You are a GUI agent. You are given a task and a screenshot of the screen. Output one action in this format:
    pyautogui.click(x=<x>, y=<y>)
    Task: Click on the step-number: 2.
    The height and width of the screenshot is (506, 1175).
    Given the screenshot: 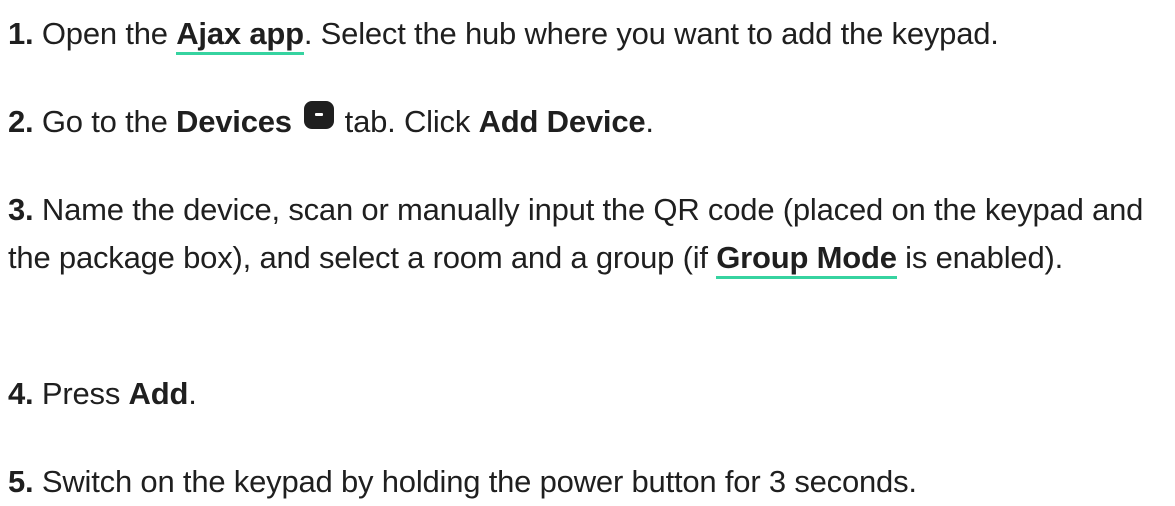 What is the action you would take?
    pyautogui.click(x=21, y=121)
    